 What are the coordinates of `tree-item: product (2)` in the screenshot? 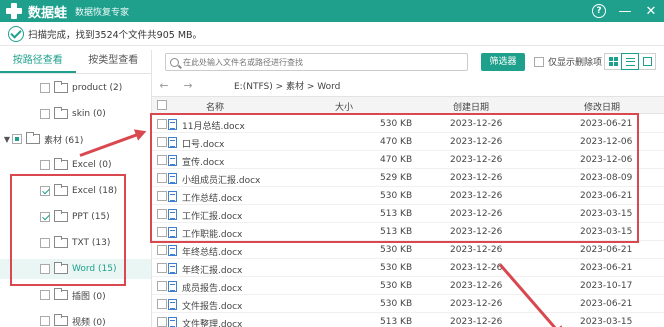 It's located at (75, 88).